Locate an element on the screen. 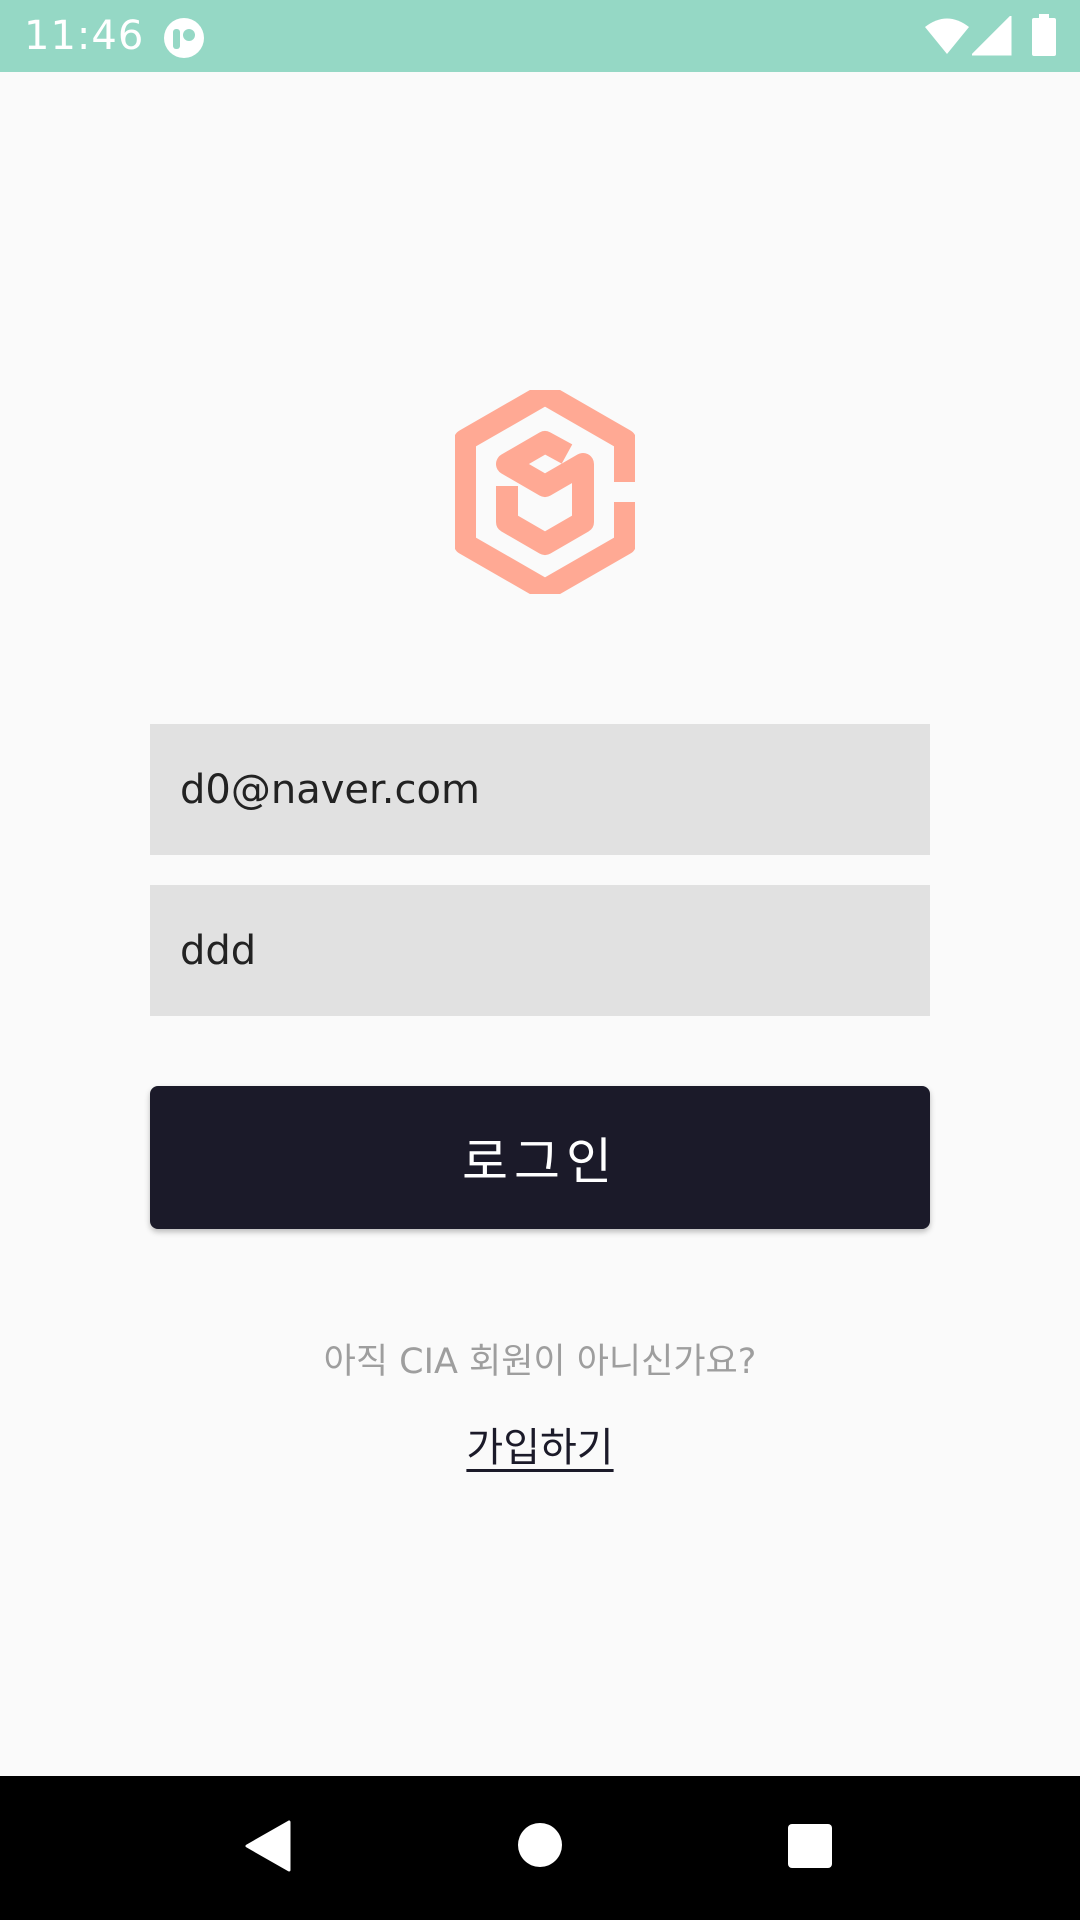 The image size is (1080, 1920). app-notification-icon is located at coordinates (184, 38).